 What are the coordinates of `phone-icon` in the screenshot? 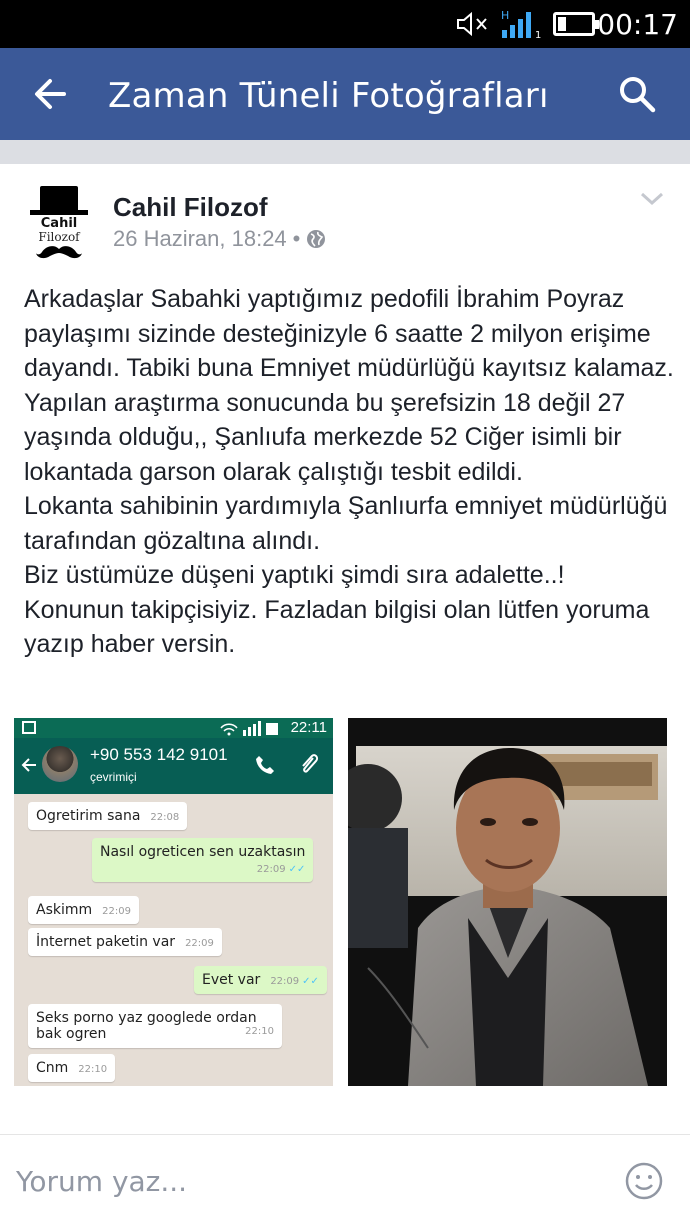 It's located at (265, 765).